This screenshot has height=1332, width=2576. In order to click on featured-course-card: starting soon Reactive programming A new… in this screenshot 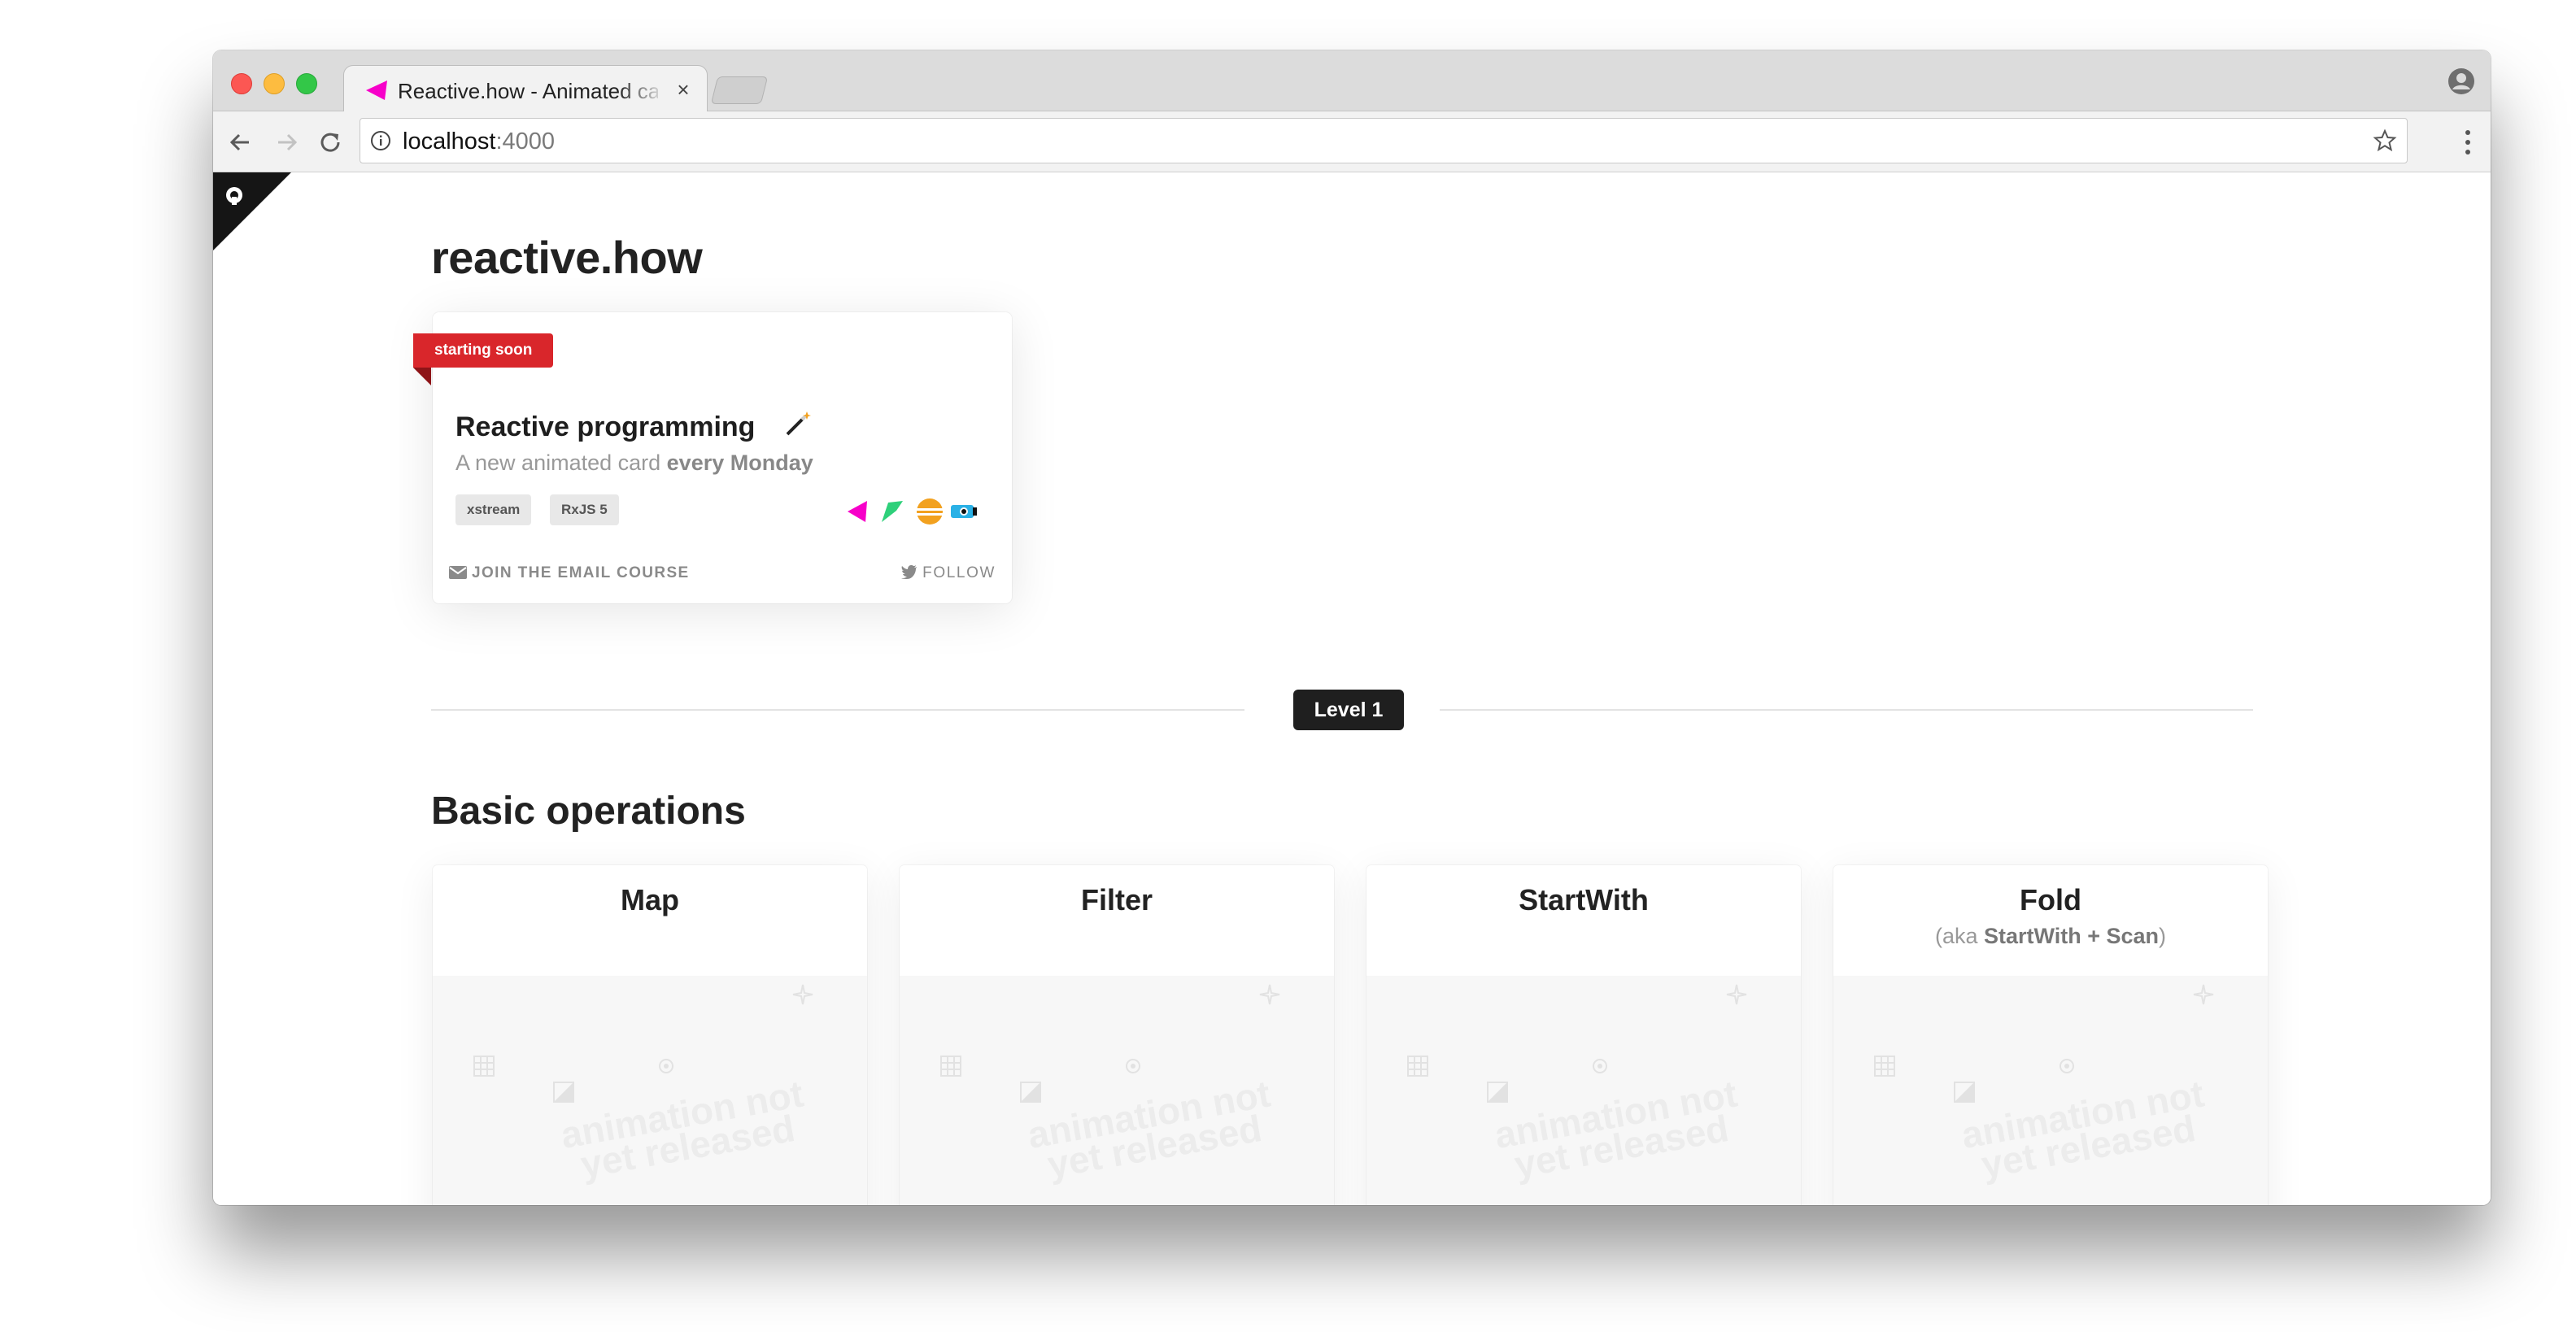, I will do `click(712, 457)`.